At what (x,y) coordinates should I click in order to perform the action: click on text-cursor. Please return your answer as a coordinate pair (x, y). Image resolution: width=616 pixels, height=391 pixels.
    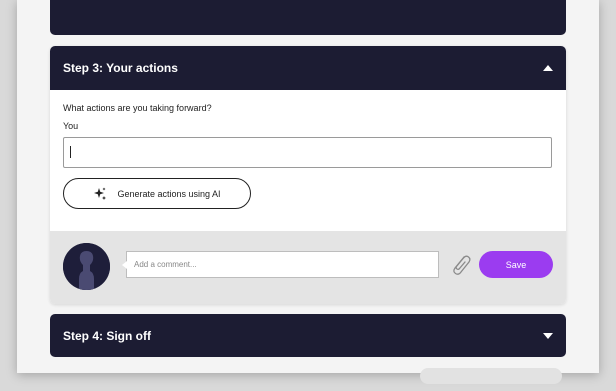
    Looking at the image, I should click on (70, 152).